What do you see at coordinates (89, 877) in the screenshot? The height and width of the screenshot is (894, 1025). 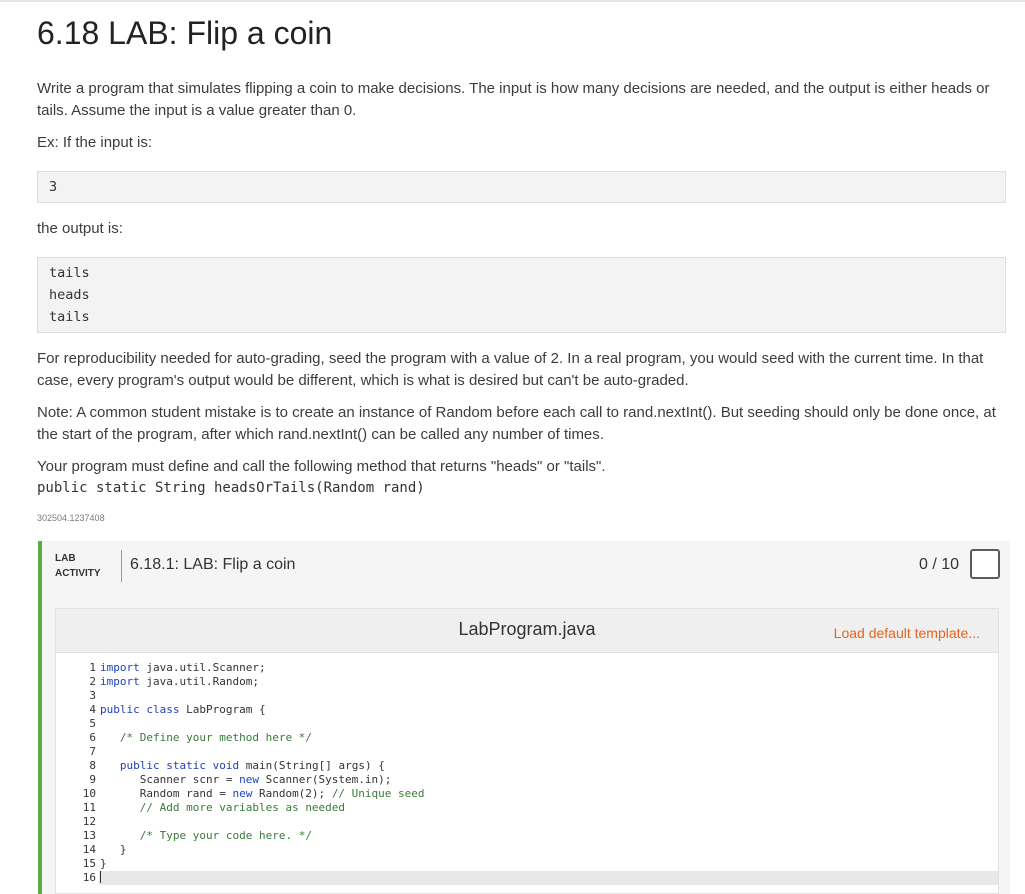 I see `line-number: 16` at bounding box center [89, 877].